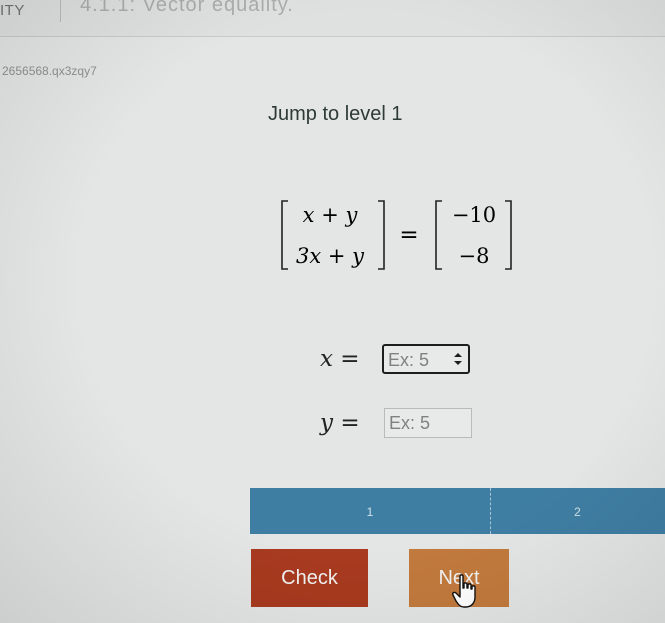  Describe the element at coordinates (187, 8) in the screenshot. I see `activity-title: 4.1.1: Vector equality.` at that location.